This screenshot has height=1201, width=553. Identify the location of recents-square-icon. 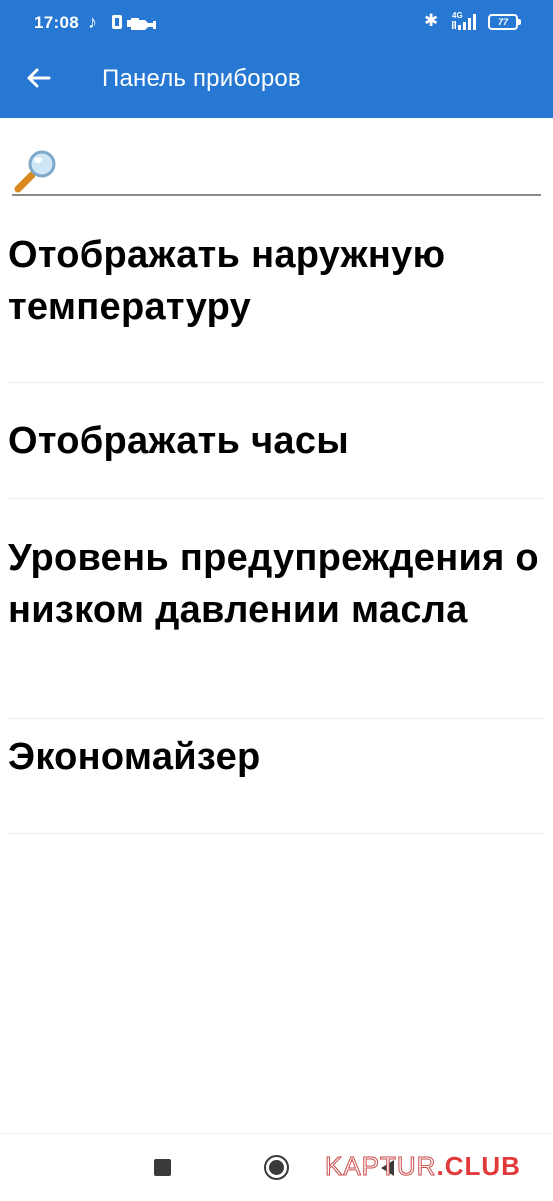
(162, 1167).